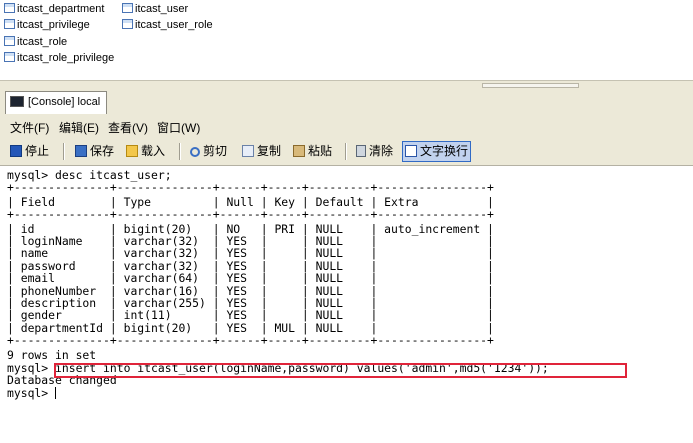 The width and height of the screenshot is (693, 443). I want to click on table-item-label: itcast_user_role, so click(174, 25).